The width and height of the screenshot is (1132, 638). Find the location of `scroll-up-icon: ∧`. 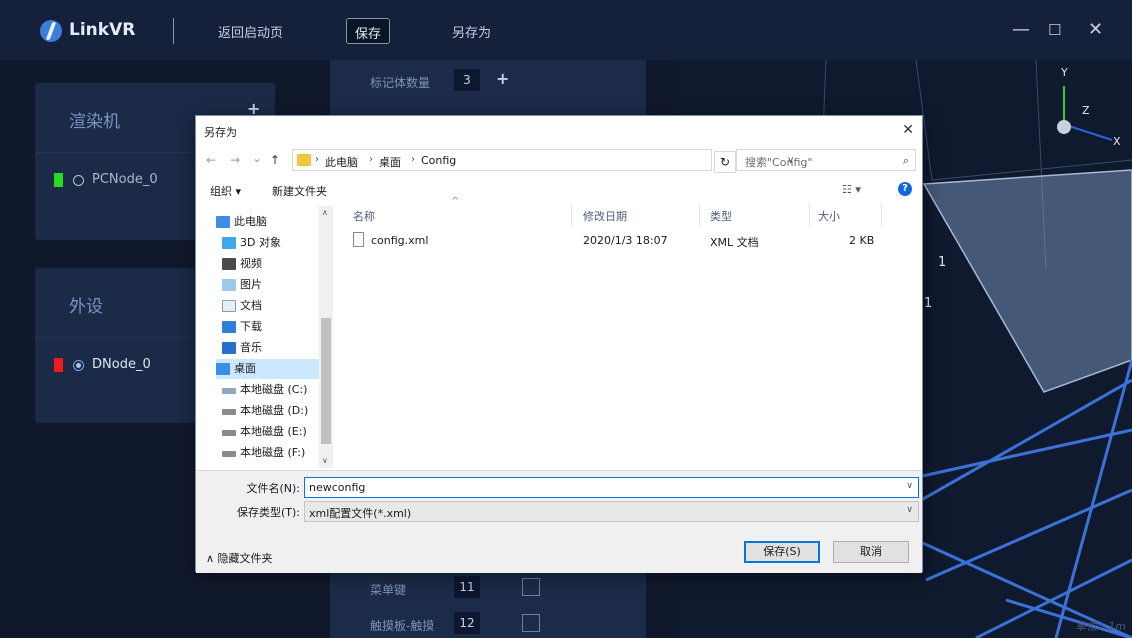

scroll-up-icon: ∧ is located at coordinates (325, 212).